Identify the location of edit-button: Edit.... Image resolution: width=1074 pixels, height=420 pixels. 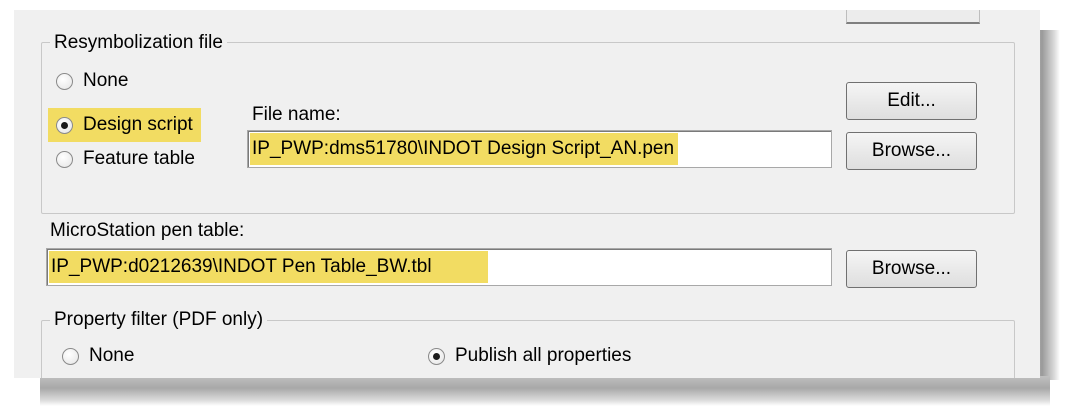
(911, 101).